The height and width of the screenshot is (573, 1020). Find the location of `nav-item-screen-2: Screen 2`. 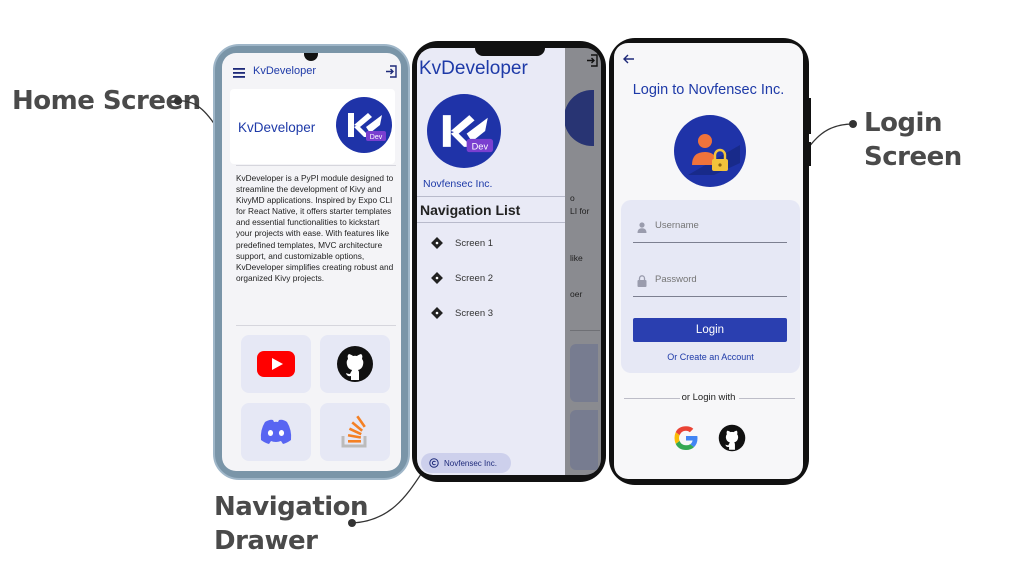

nav-item-screen-2: Screen 2 is located at coordinates (462, 278).